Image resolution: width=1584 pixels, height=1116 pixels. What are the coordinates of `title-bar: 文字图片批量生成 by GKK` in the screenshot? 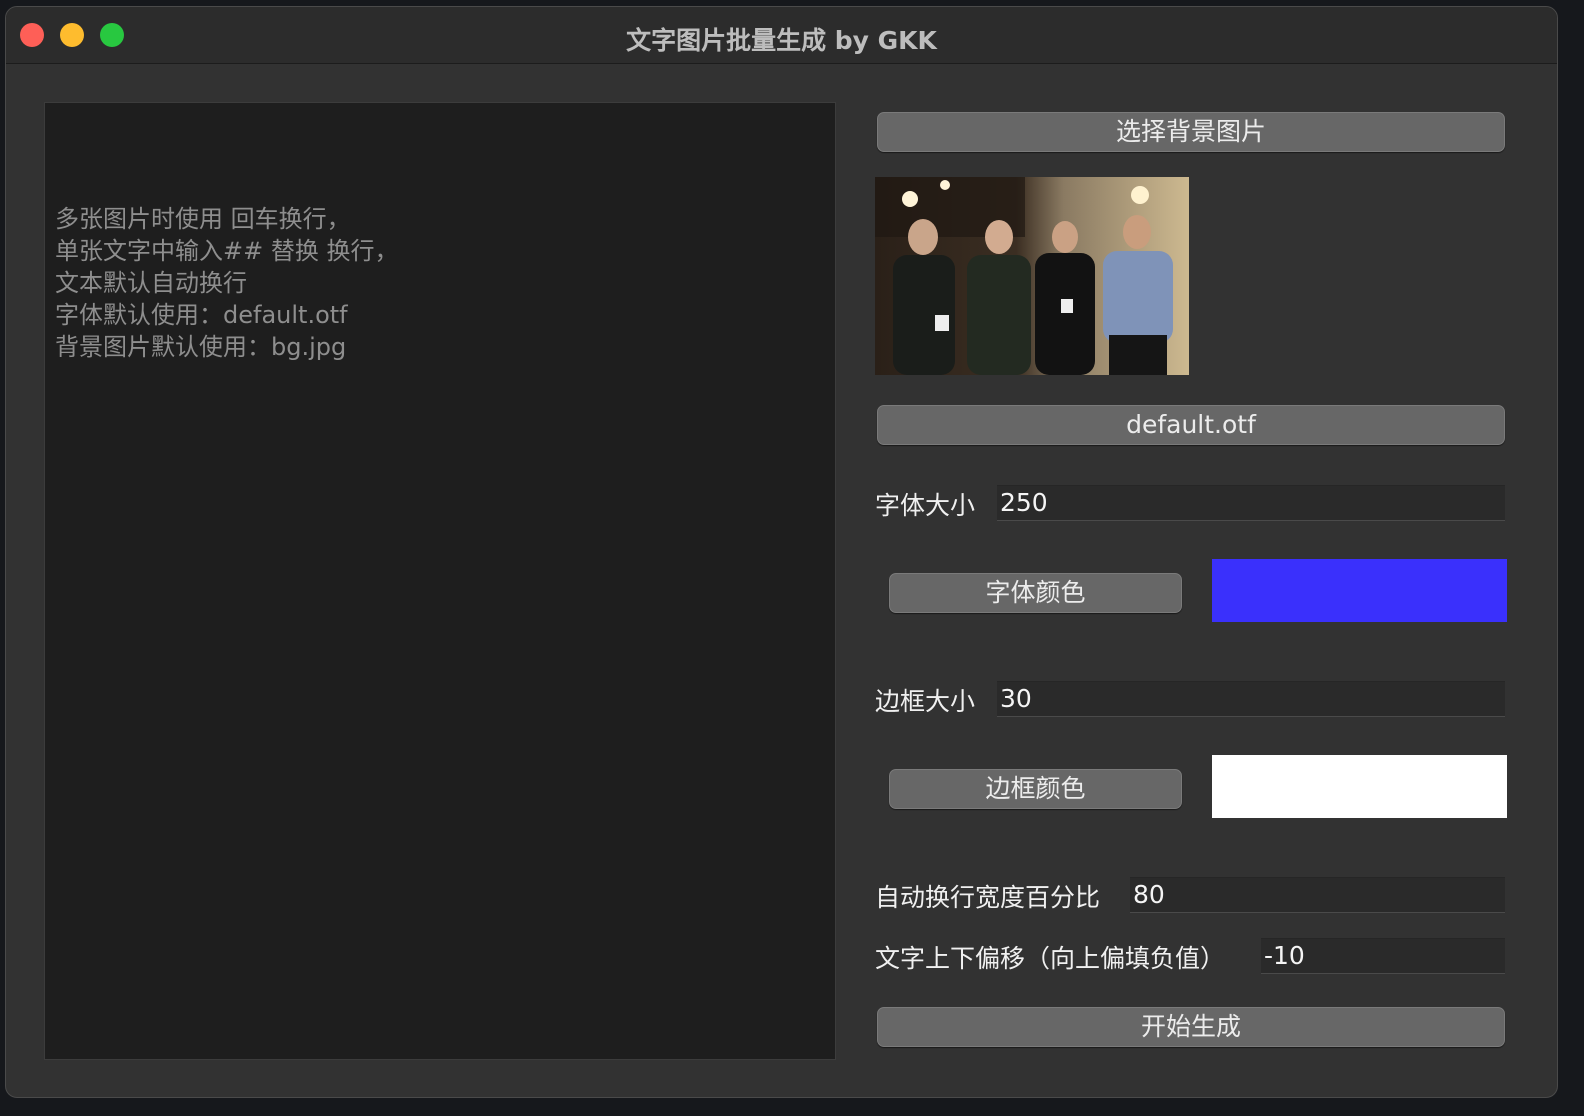 It's located at (781, 35).